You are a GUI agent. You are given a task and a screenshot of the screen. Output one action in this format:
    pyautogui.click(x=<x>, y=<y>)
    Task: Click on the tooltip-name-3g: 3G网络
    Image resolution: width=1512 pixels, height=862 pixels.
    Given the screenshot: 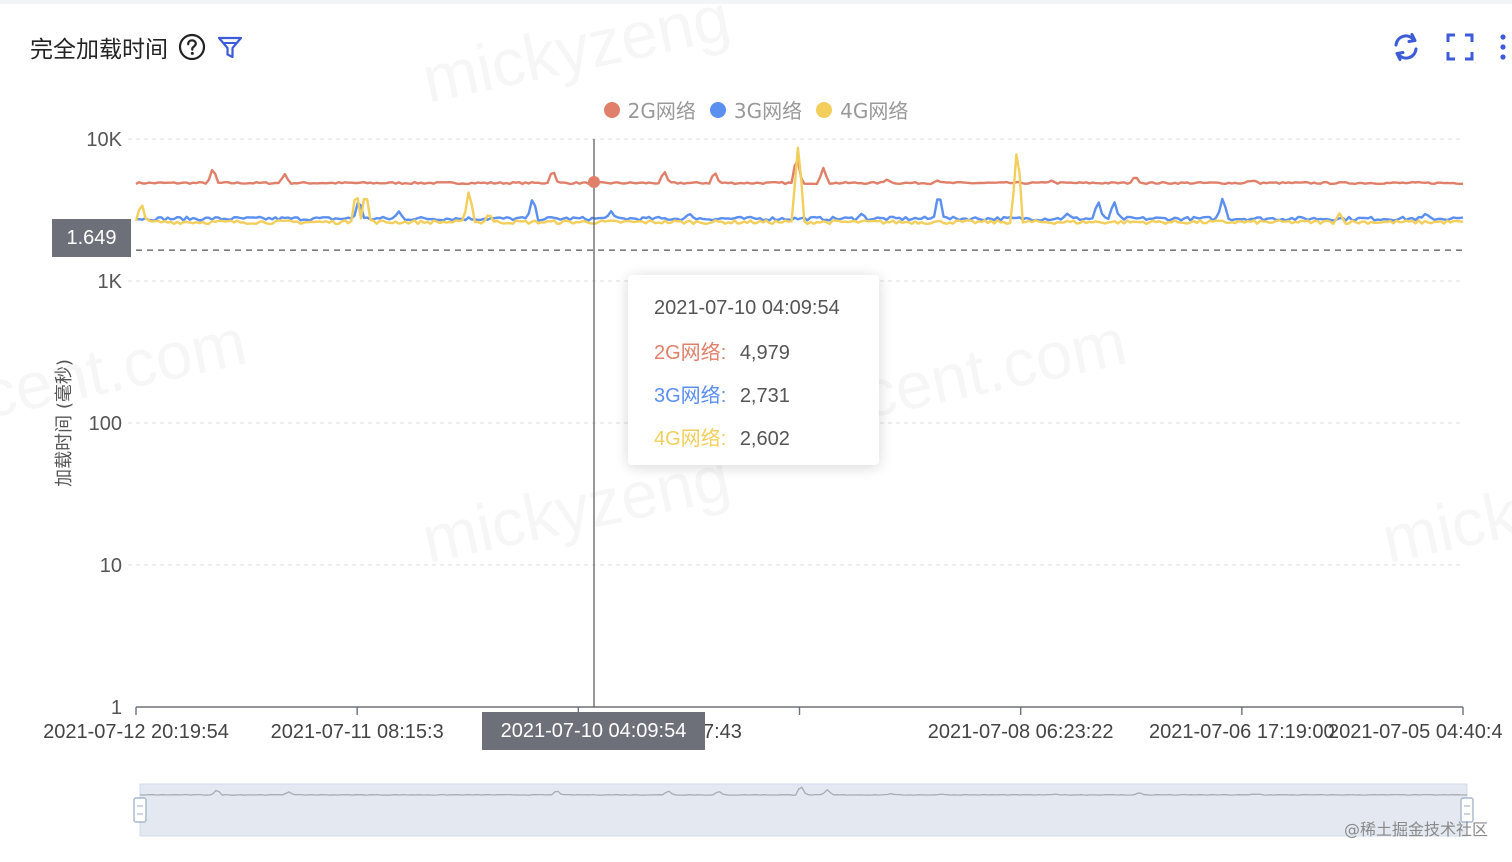 What is the action you would take?
    pyautogui.click(x=687, y=396)
    